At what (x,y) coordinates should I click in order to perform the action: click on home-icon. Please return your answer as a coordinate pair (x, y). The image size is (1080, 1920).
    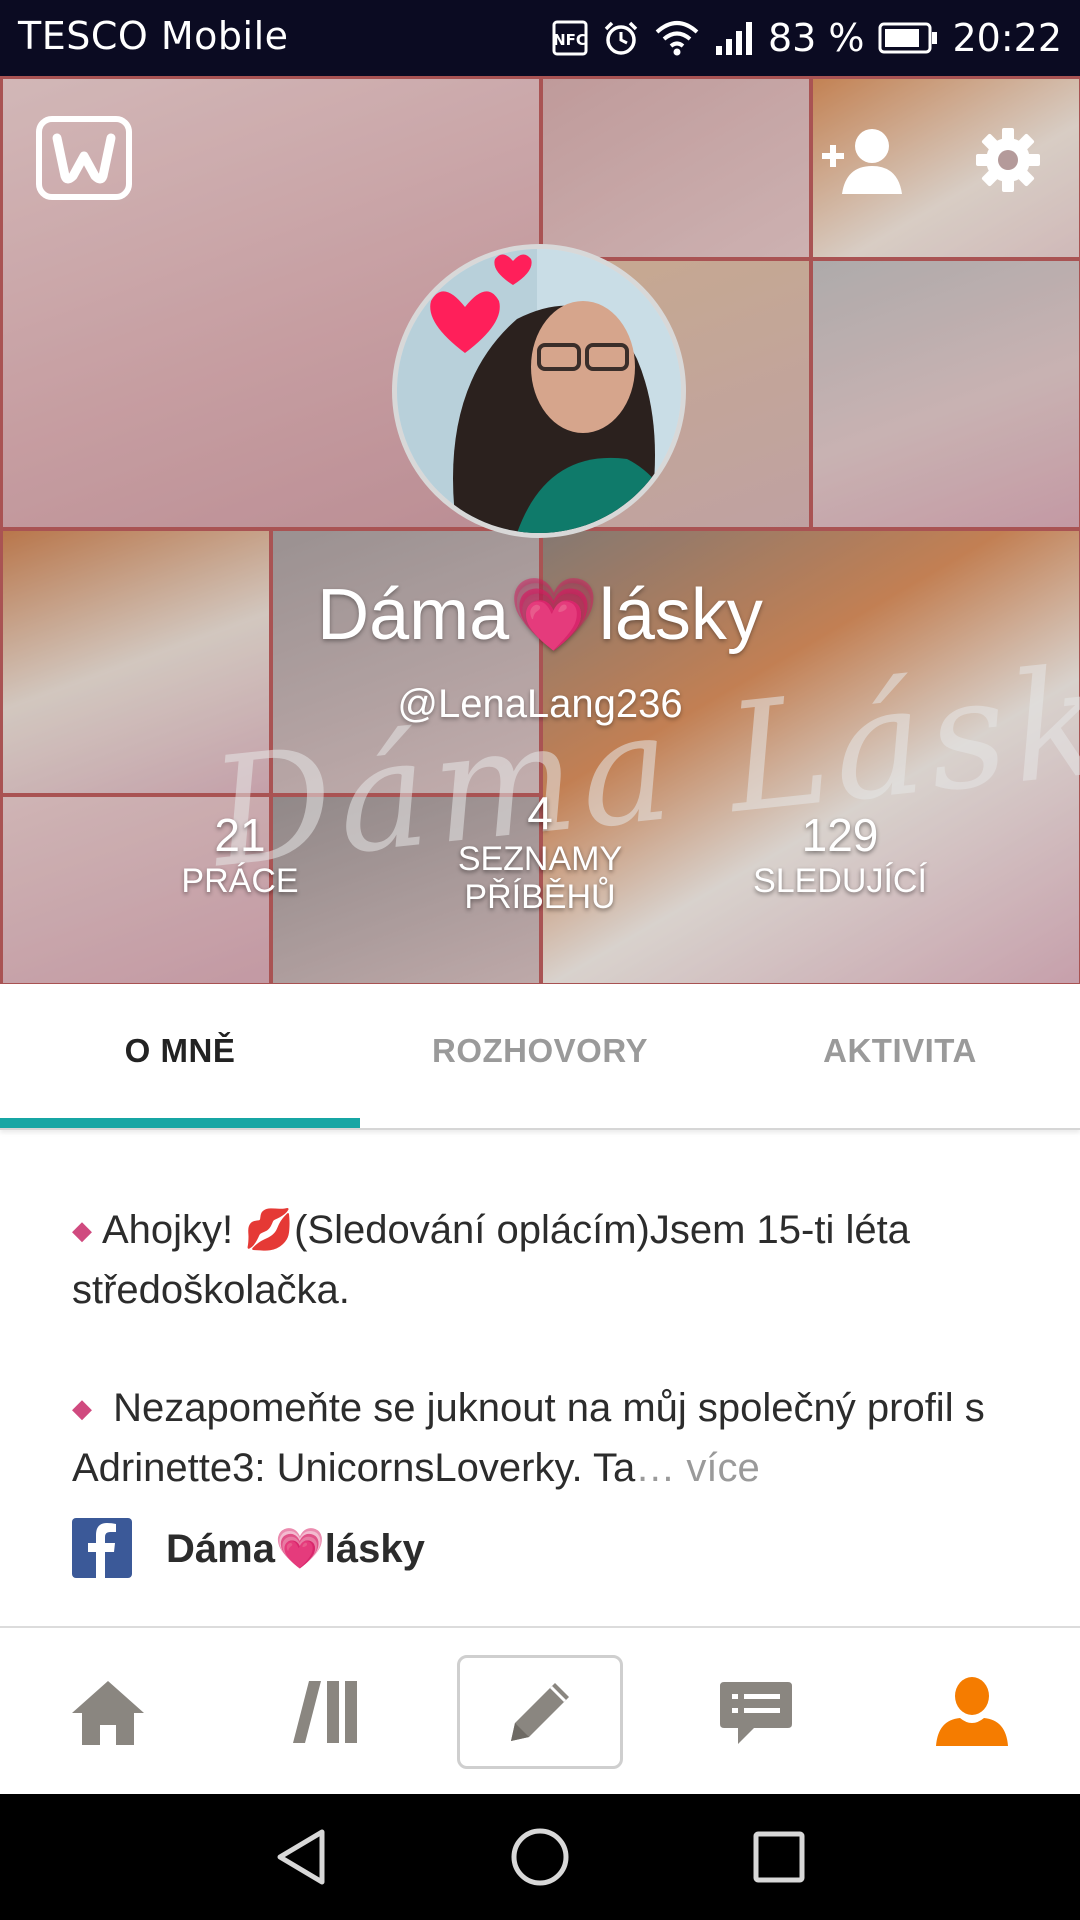
    Looking at the image, I should click on (108, 1713).